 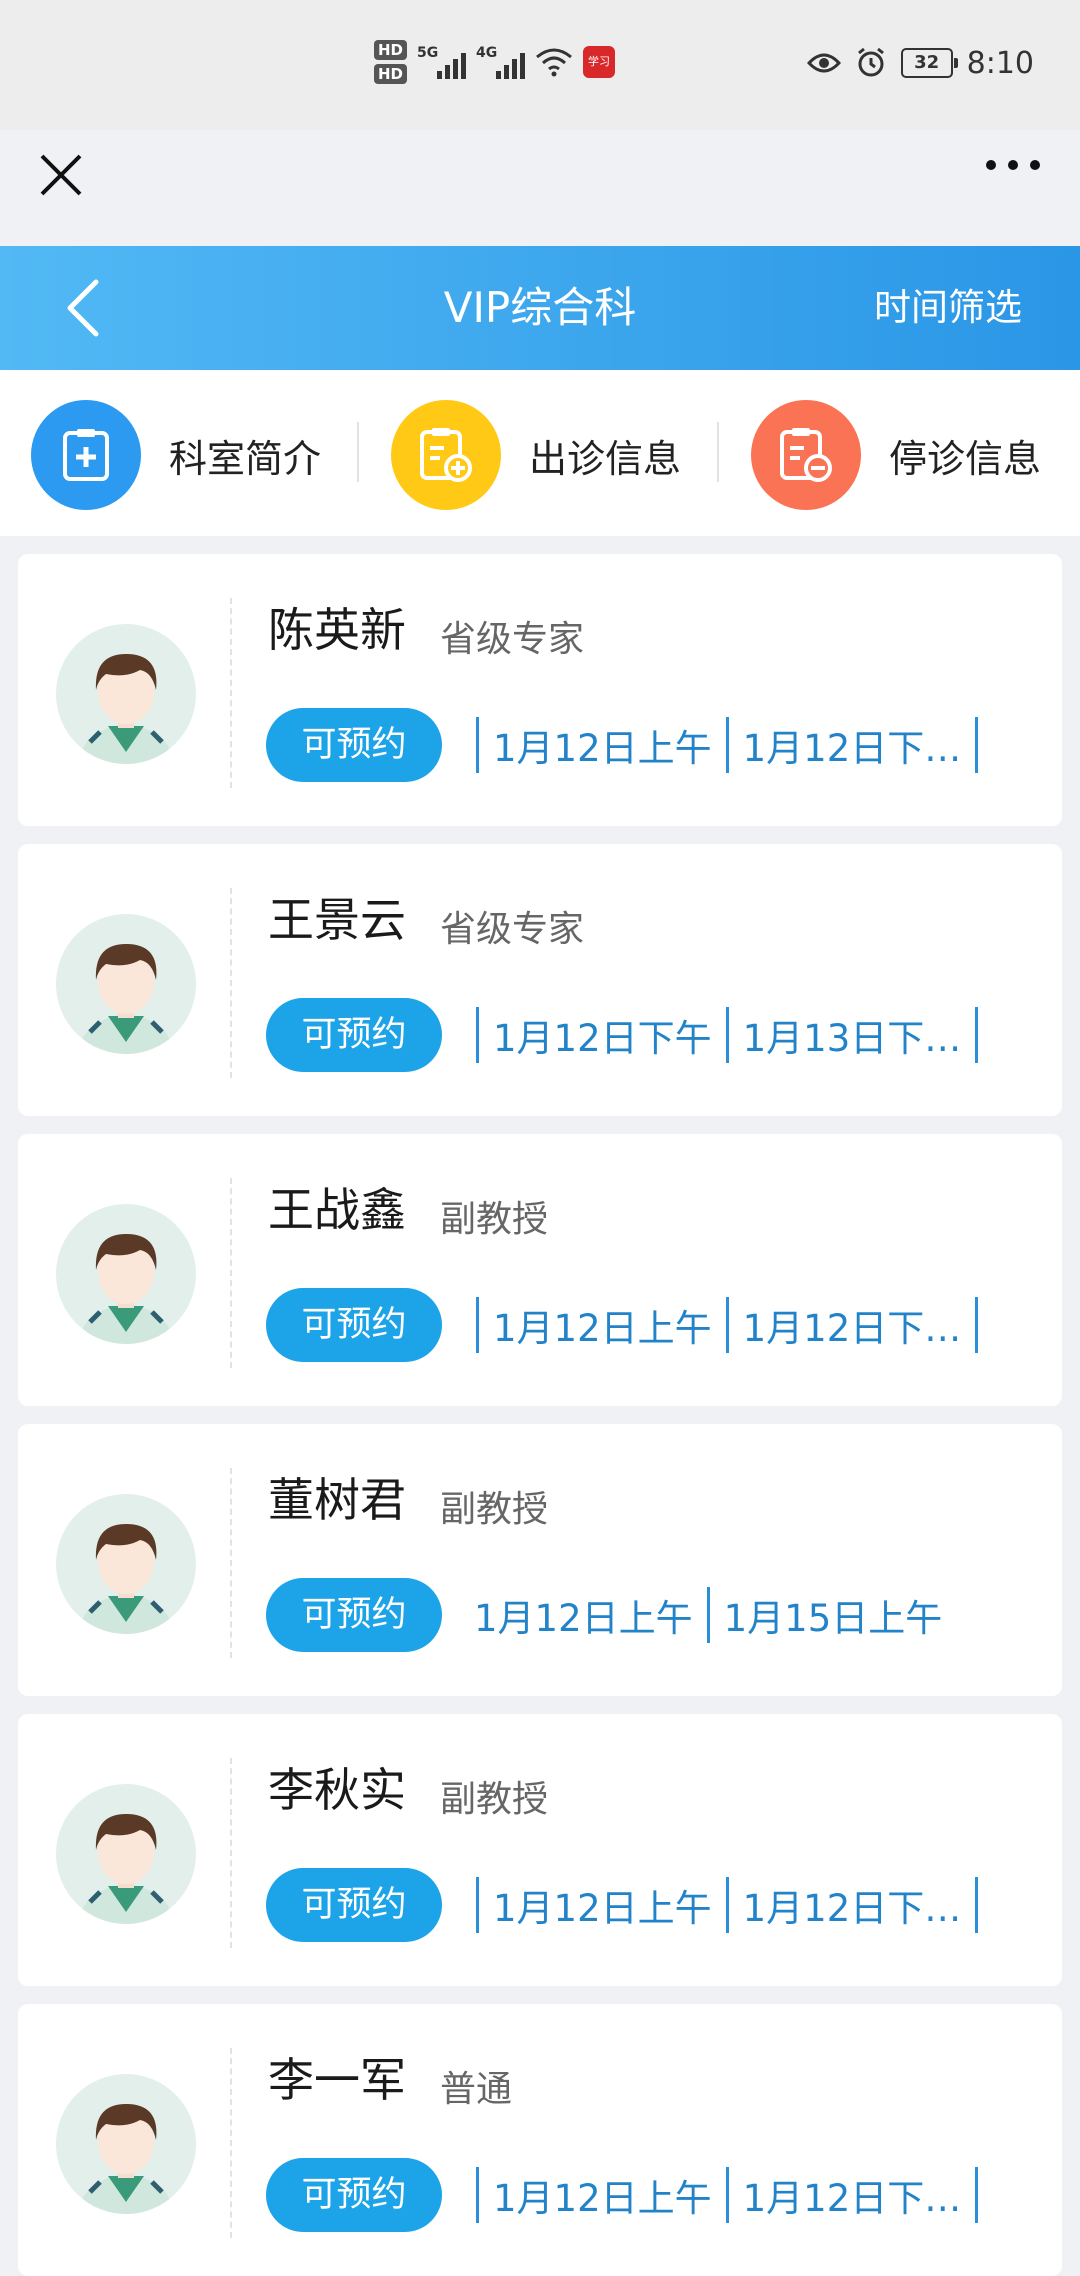 I want to click on clinic-info-circle, so click(x=446, y=455).